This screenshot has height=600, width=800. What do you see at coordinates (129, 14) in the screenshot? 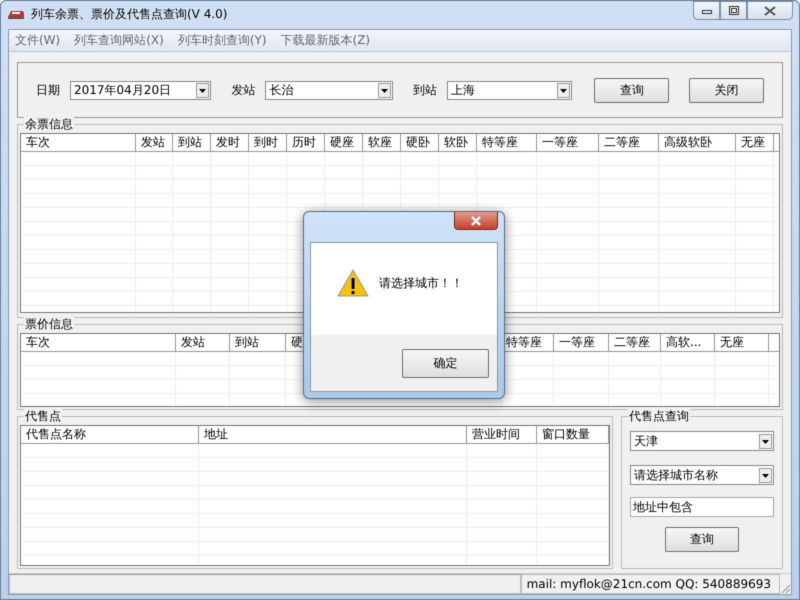
I see `window-title: 列车余票、票价及代售点查询(V 4.0)` at bounding box center [129, 14].